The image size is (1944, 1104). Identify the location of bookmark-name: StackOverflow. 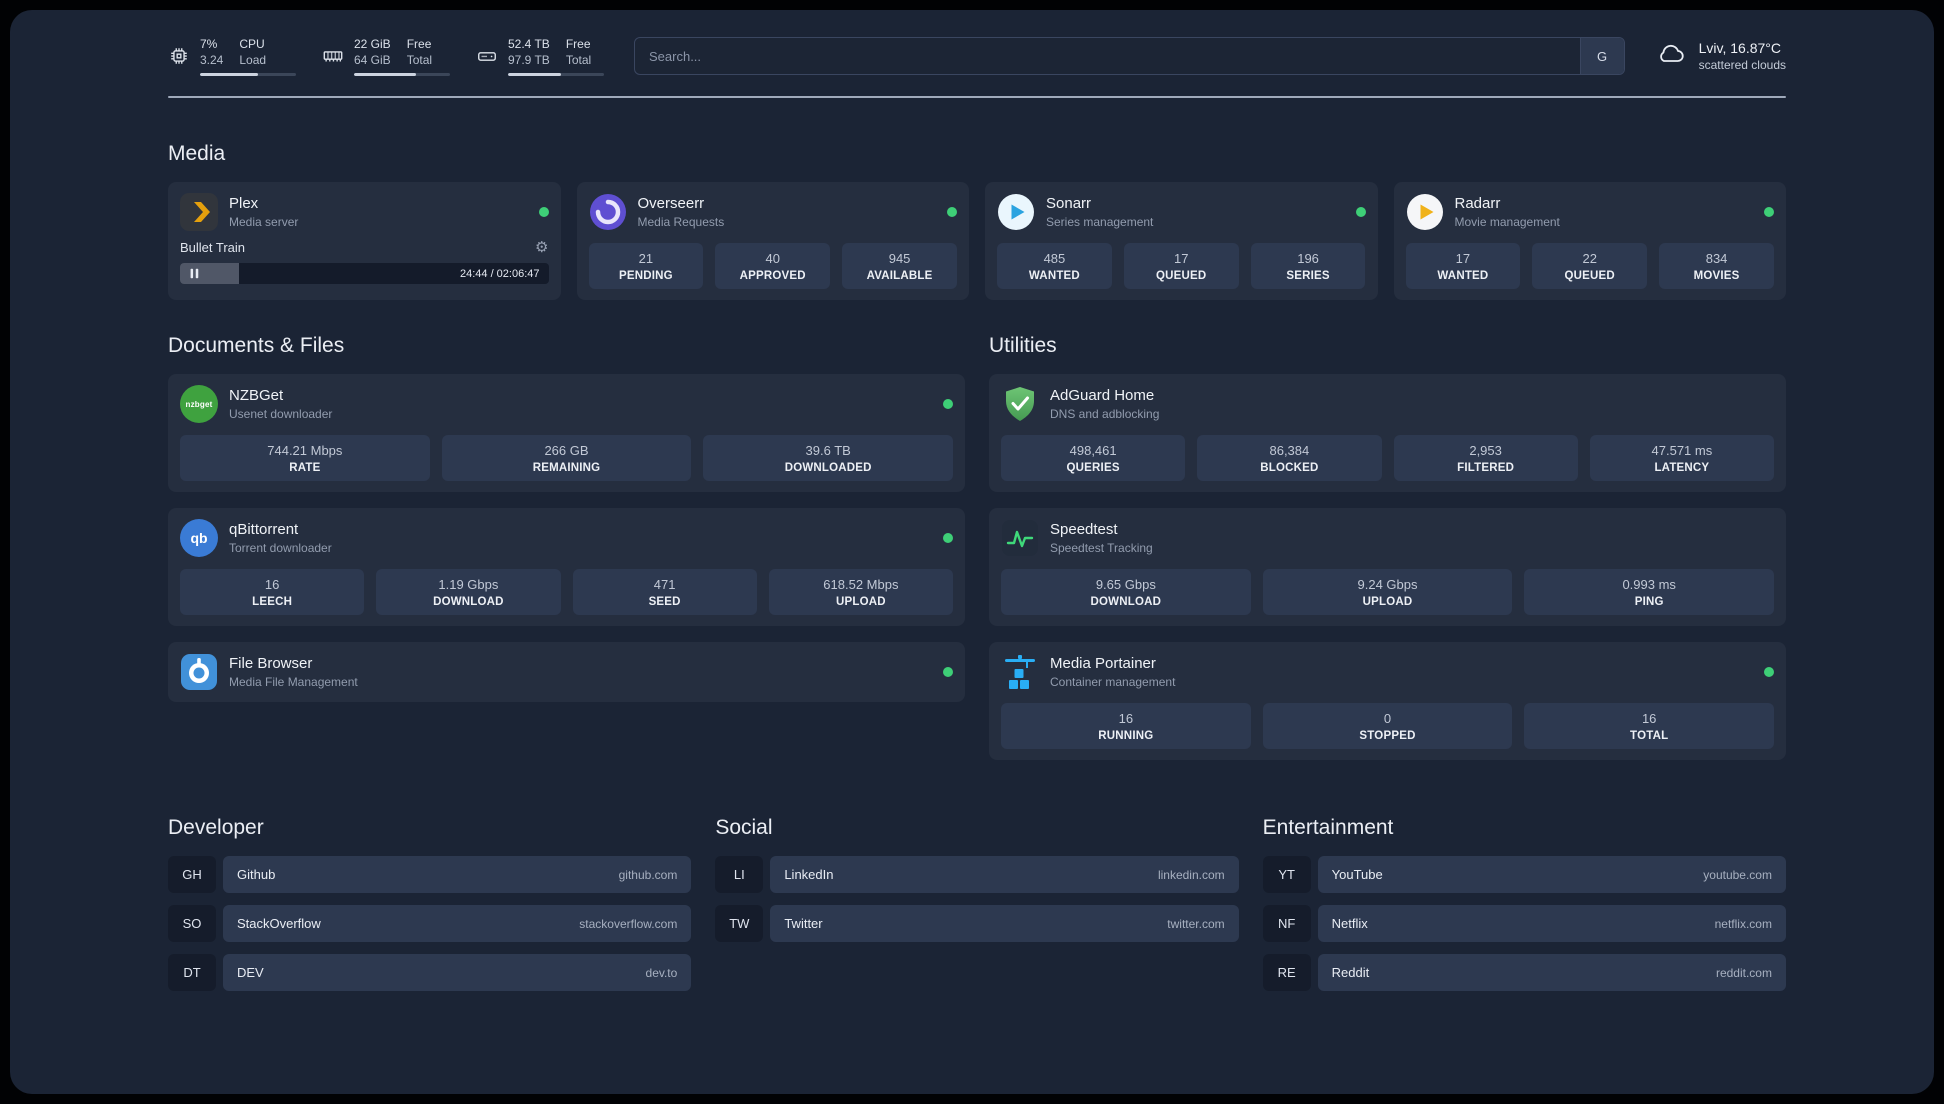
(279, 924).